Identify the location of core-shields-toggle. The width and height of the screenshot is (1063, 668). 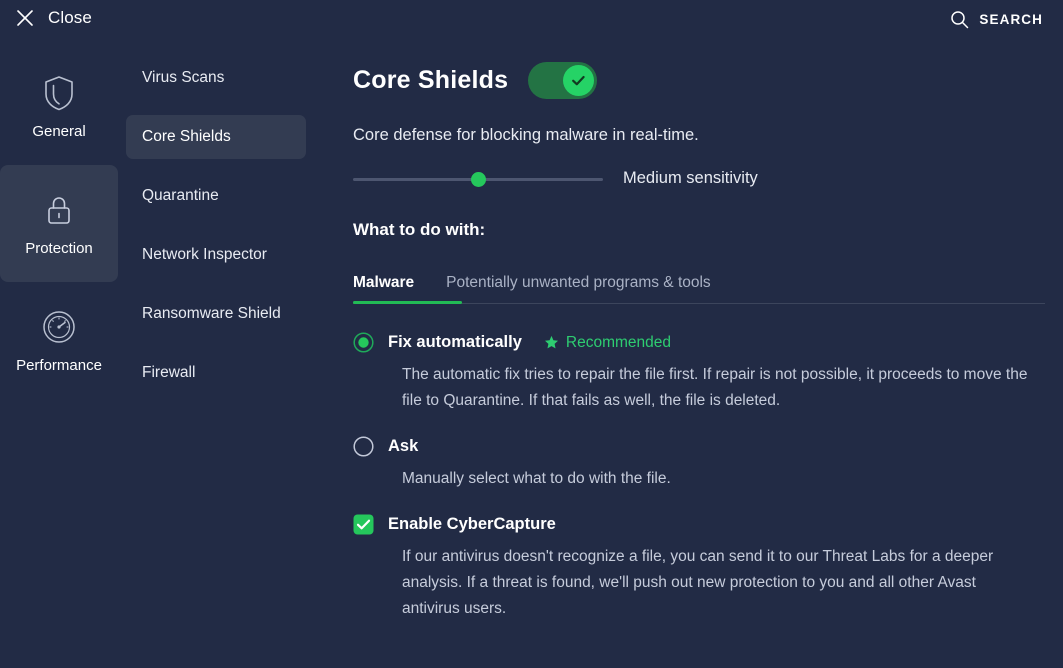
(563, 80).